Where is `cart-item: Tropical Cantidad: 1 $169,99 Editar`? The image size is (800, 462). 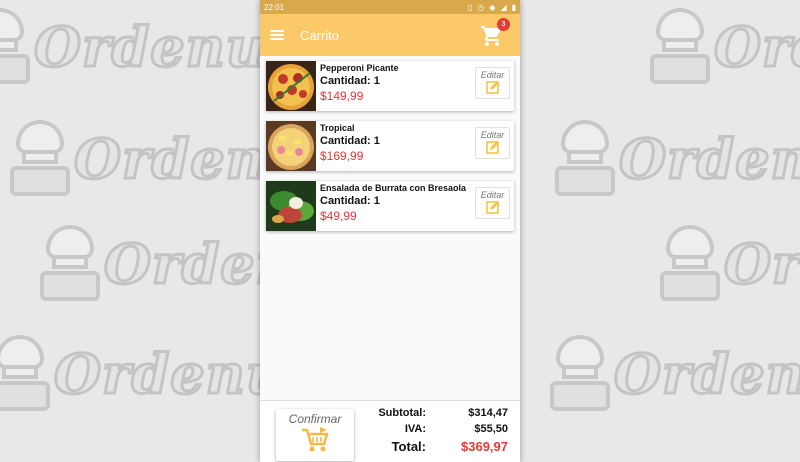
cart-item: Tropical Cantidad: 1 $169,99 Editar is located at coordinates (390, 146).